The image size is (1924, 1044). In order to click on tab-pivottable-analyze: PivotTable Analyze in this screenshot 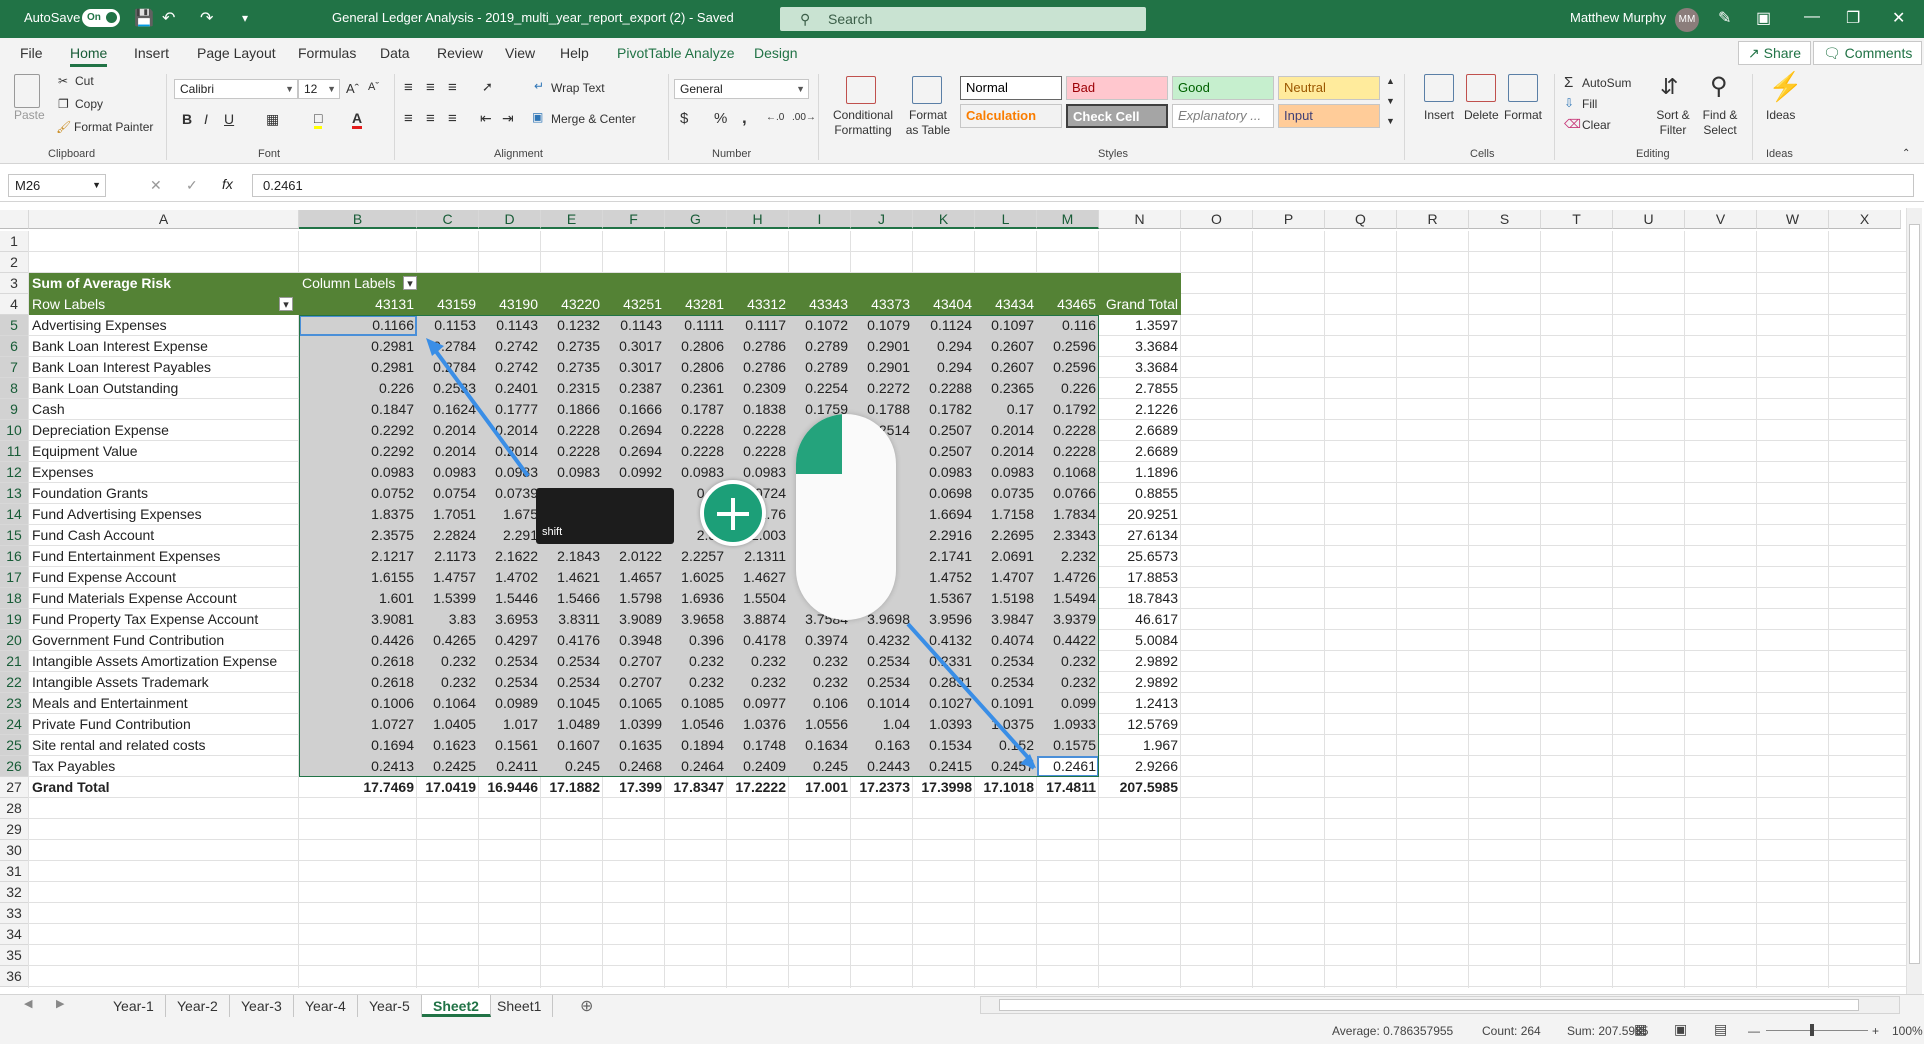, I will do `click(676, 53)`.